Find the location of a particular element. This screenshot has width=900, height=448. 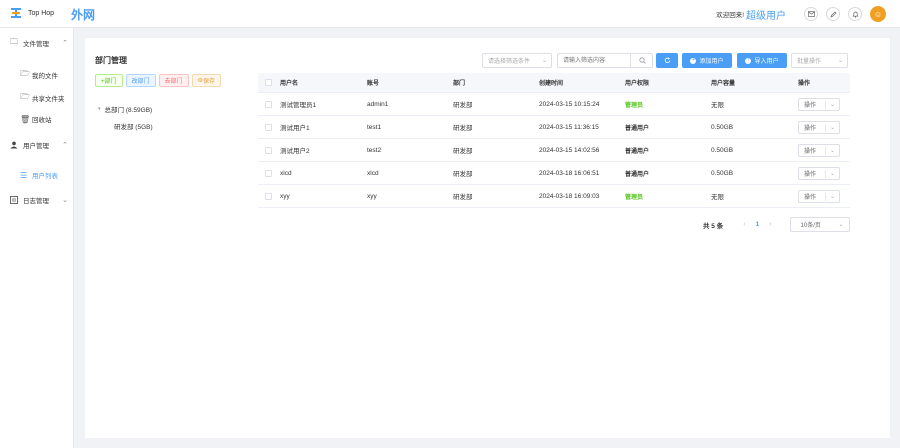

select-all-checkbox is located at coordinates (268, 82).